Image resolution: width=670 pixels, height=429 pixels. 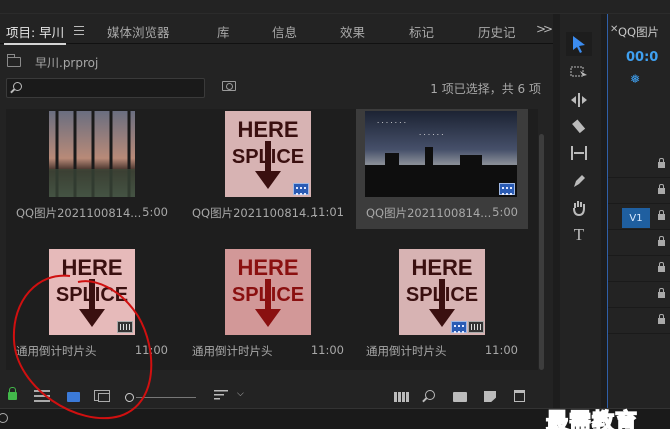 I want to click on panel-tabs: 项目: 早川 媒体浏览器 库 信息 效果 标记 历史记 >>, so click(x=276, y=31).